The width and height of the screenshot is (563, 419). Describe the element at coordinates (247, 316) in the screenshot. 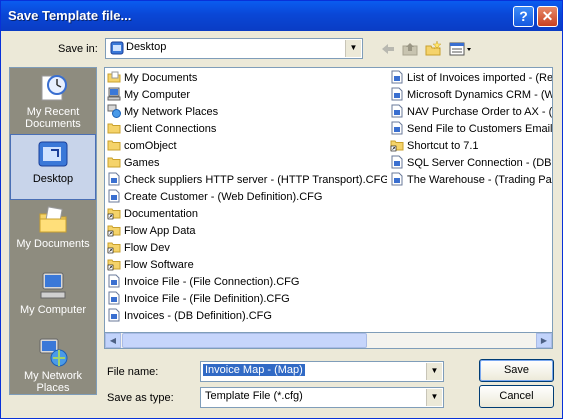

I see `file-list-item: Invoices - (DB Definition).CFG` at that location.